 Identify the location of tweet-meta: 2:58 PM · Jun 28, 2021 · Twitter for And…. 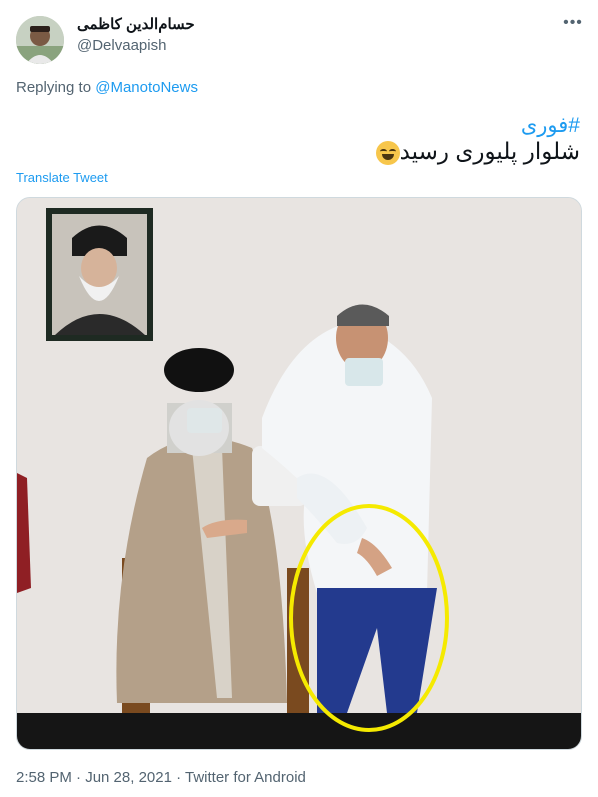
(161, 777).